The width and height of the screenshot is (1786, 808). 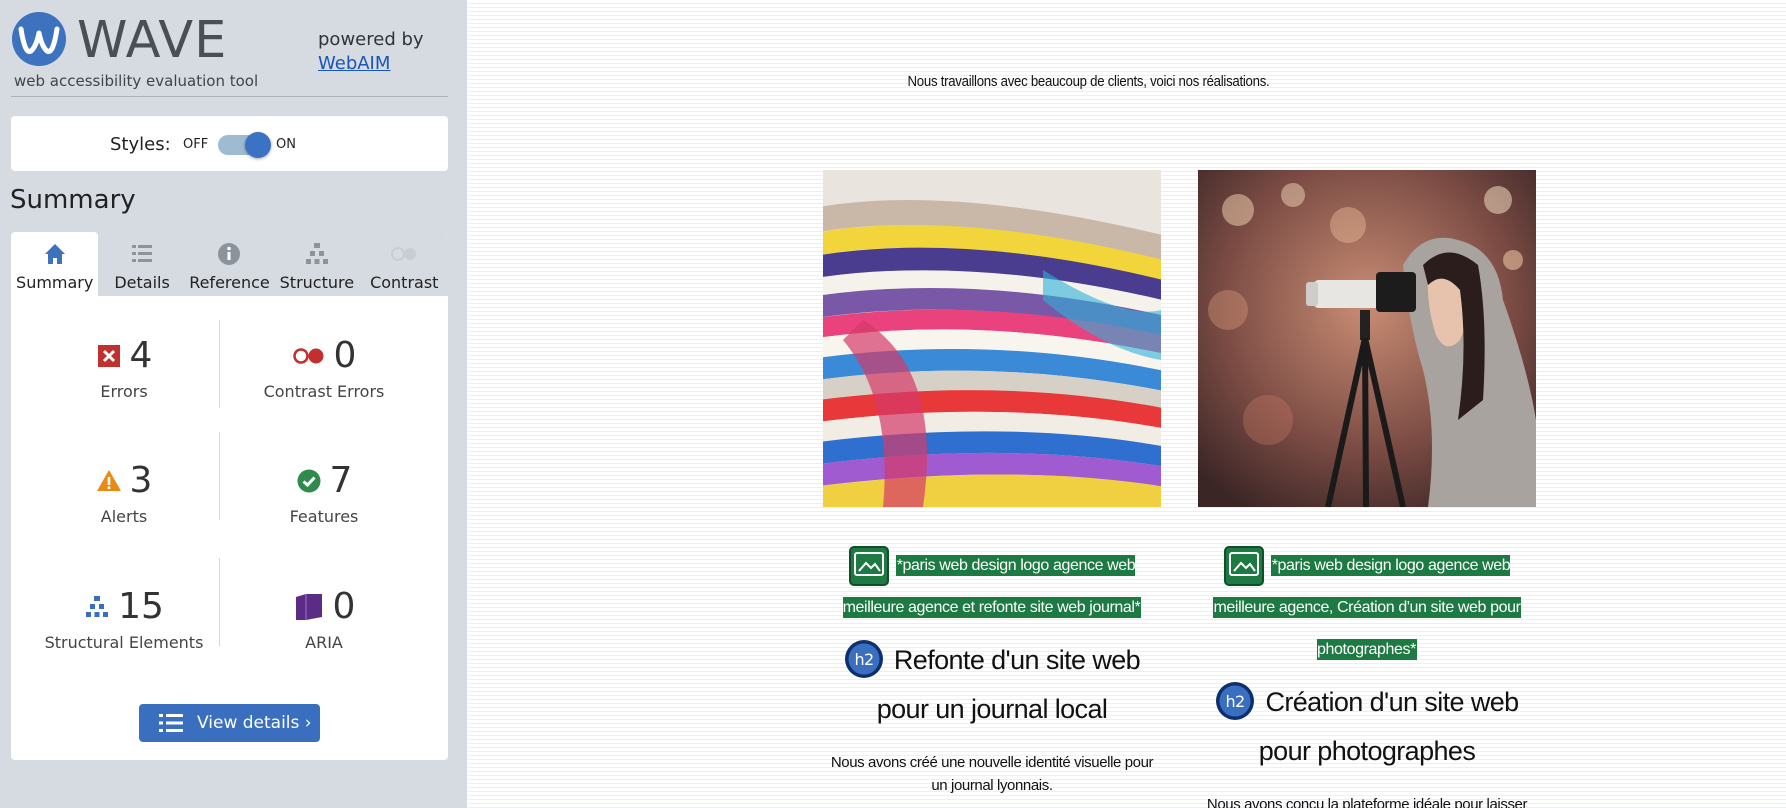 I want to click on features-count: 7, so click(x=341, y=480).